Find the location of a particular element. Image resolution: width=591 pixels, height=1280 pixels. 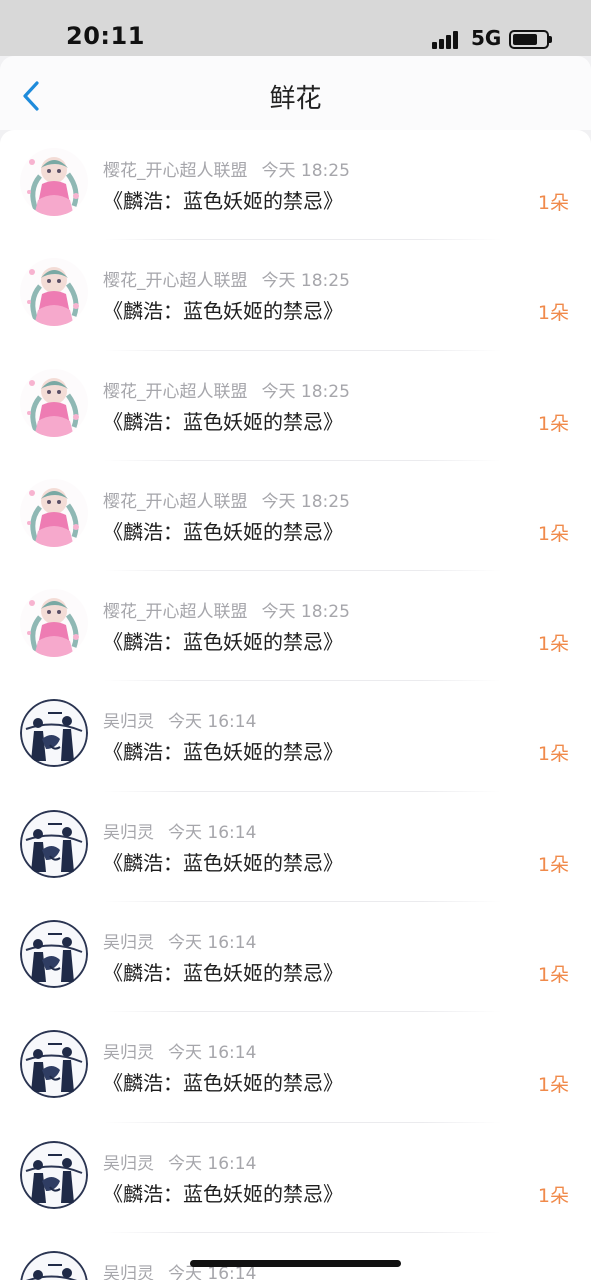

battery-icon is located at coordinates (529, 39).